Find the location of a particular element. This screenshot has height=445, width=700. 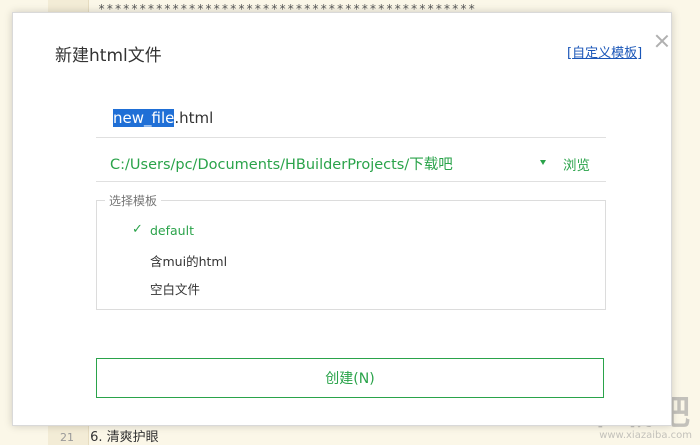

line-text: 6. 清爽护眼 is located at coordinates (124, 437).